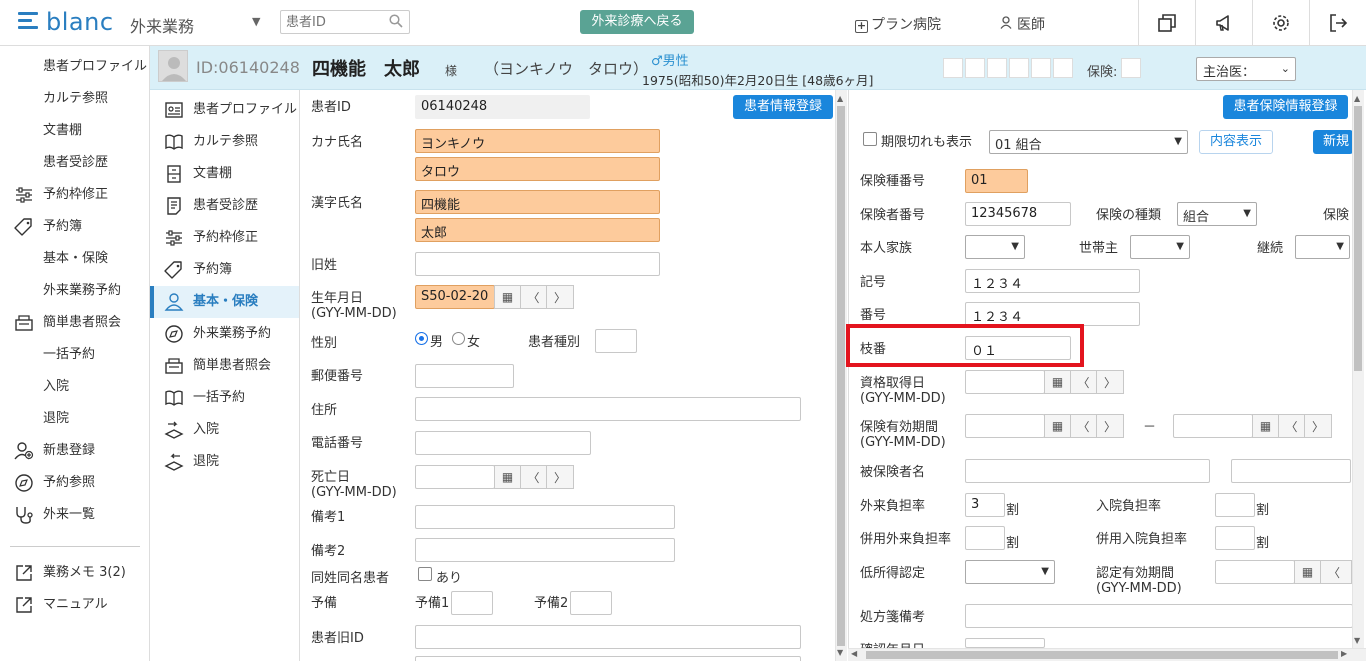 The height and width of the screenshot is (661, 1366). I want to click on form-scroll-thumb, so click(841, 376).